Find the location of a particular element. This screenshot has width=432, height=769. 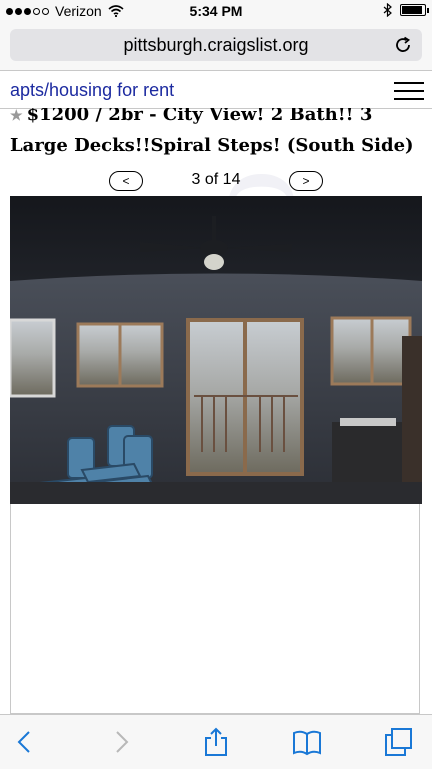

status-bar: Verizon 5:34 PM is located at coordinates (216, 12).